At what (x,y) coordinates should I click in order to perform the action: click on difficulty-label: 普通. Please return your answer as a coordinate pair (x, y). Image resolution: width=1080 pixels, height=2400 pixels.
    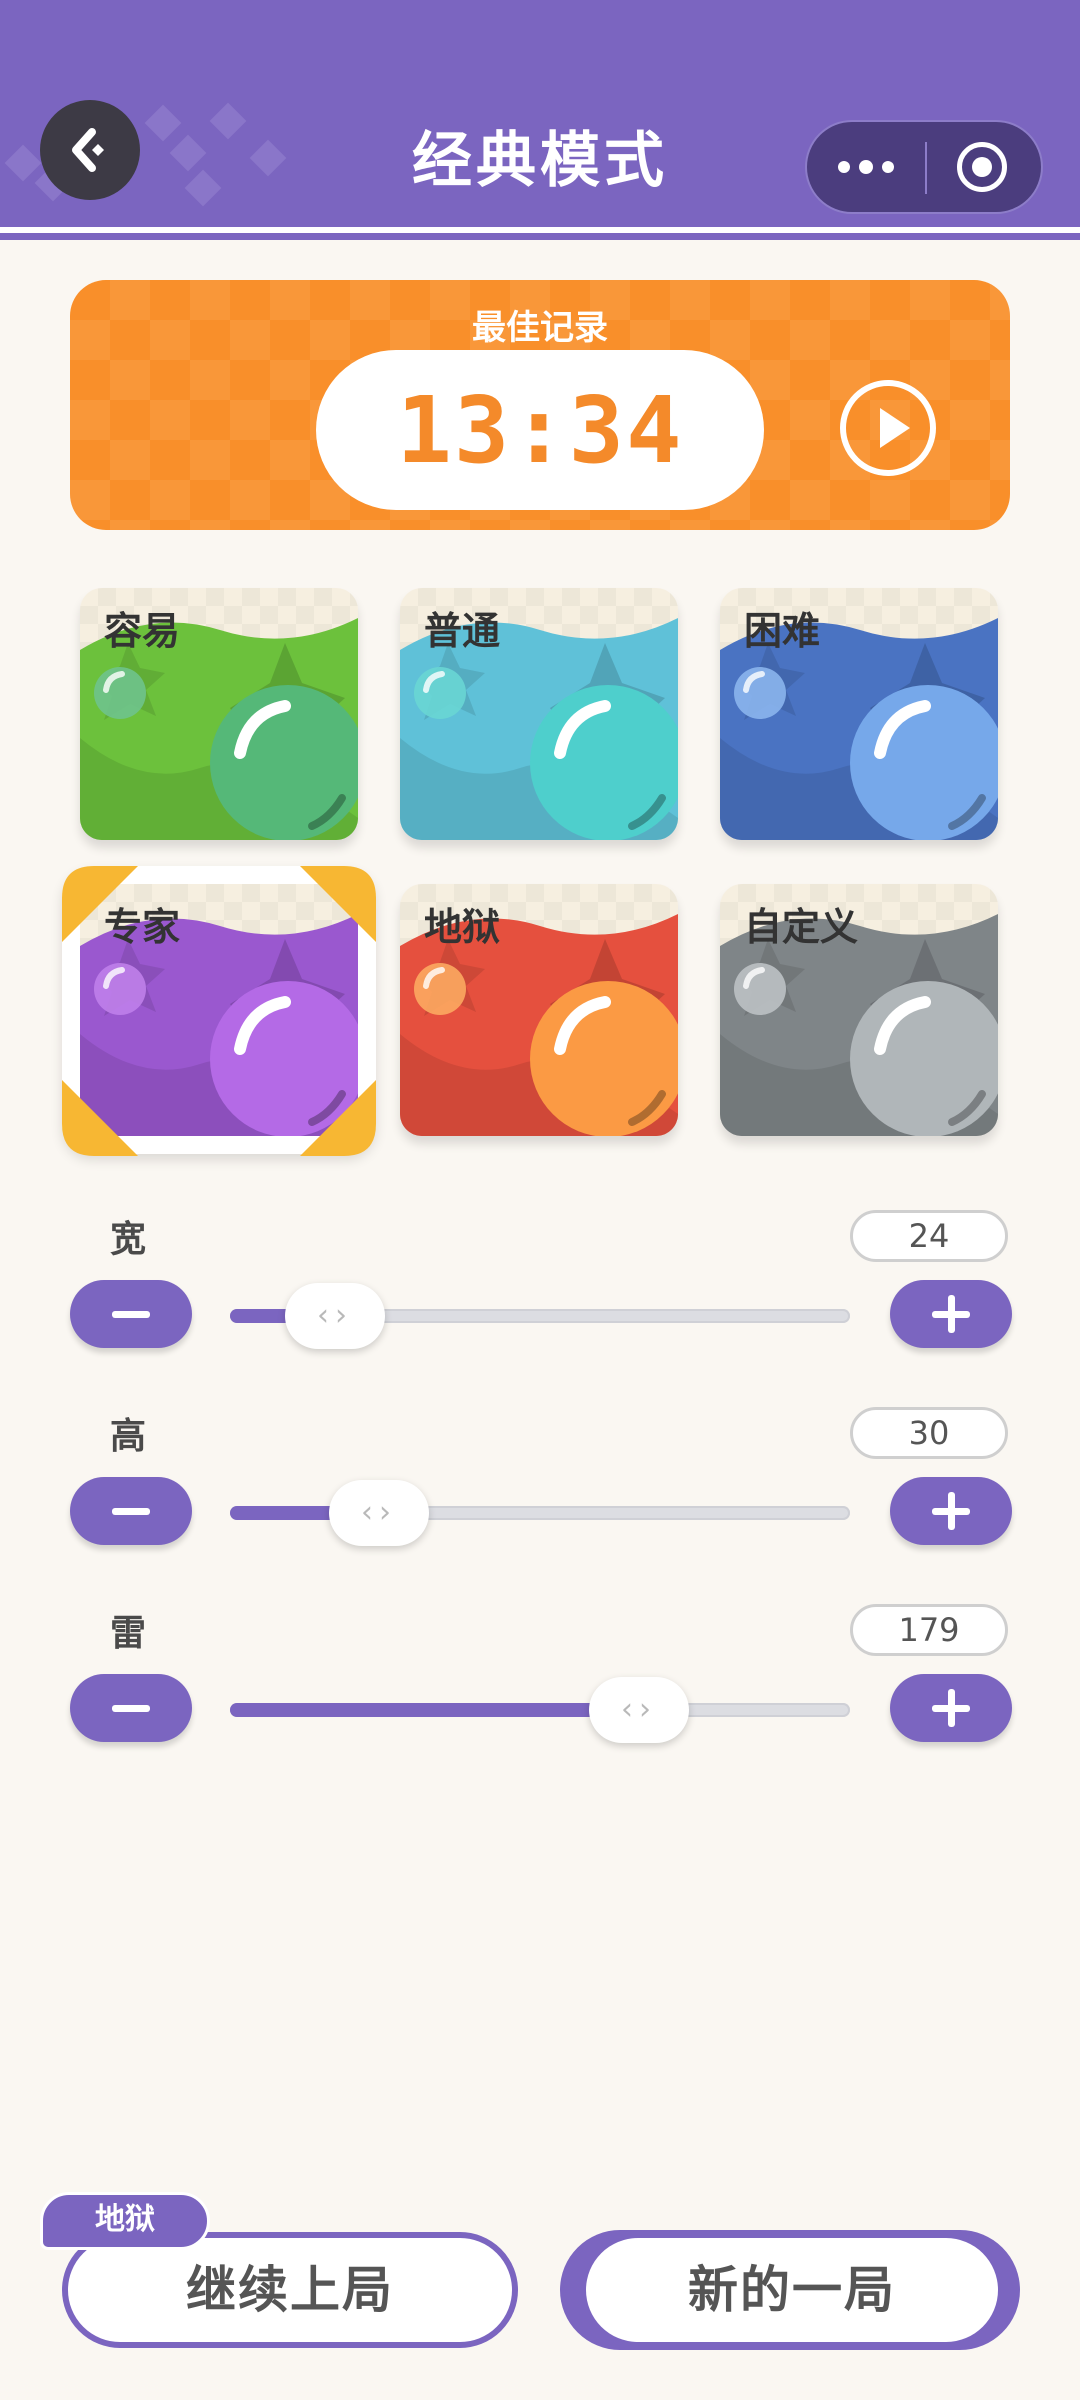
    Looking at the image, I should click on (462, 631).